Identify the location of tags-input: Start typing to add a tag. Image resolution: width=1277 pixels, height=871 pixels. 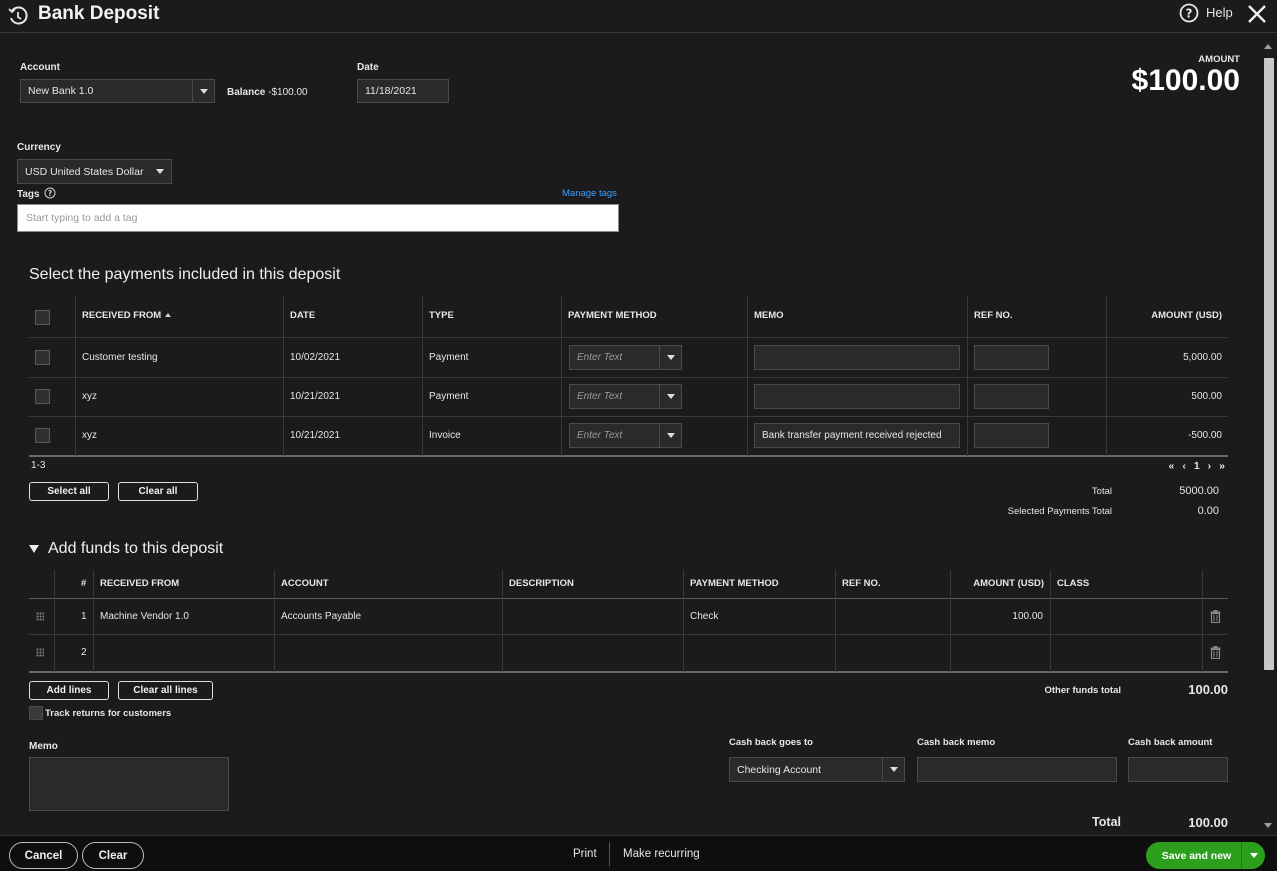
(318, 218).